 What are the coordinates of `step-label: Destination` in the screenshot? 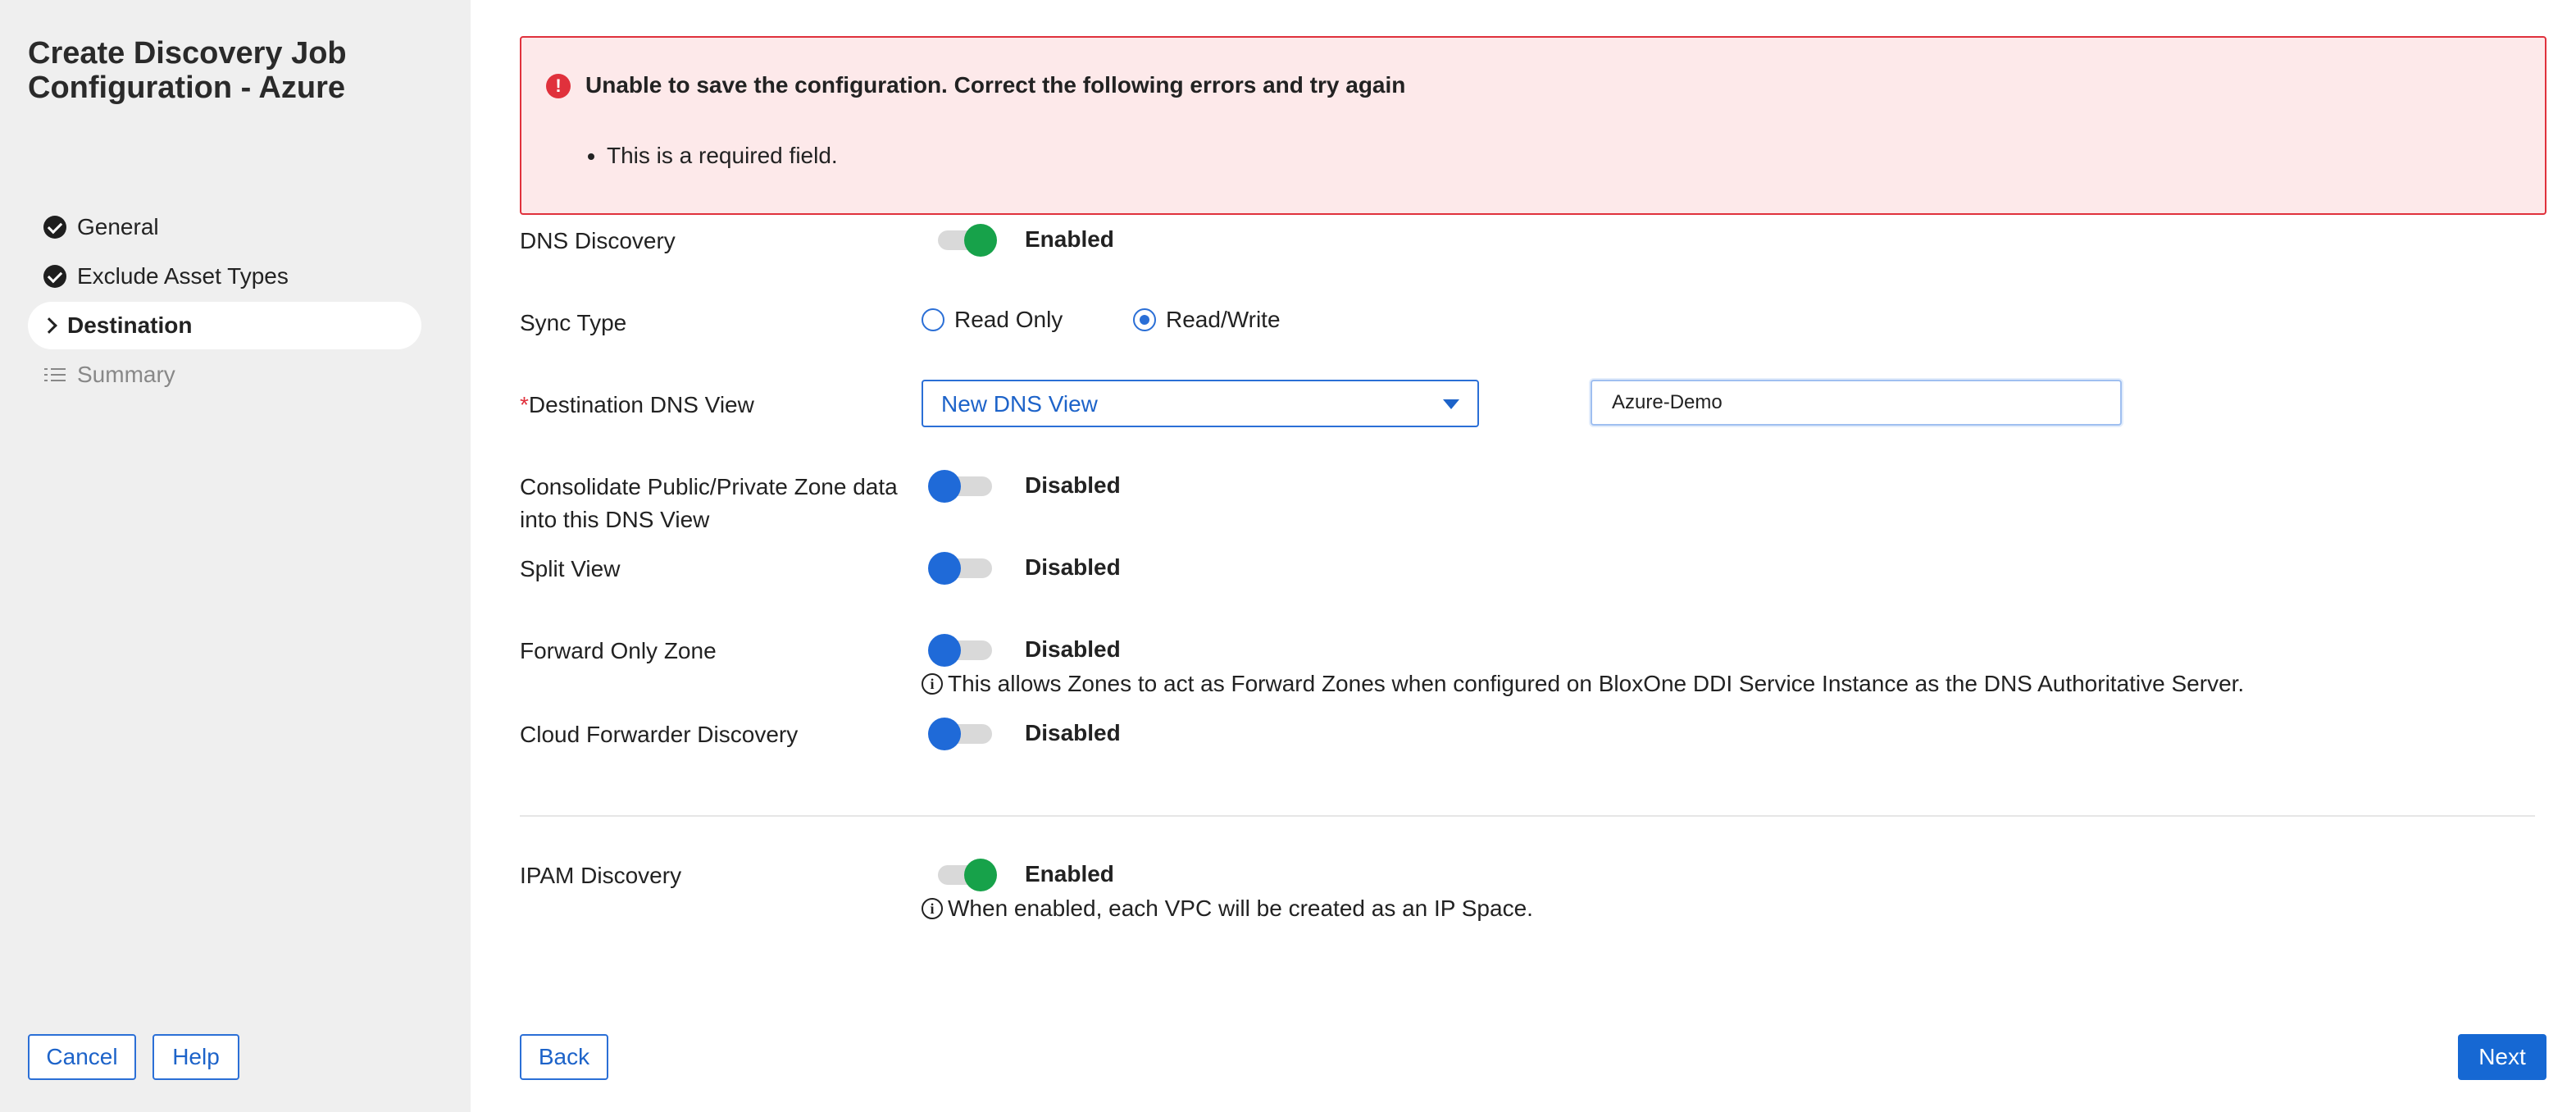 It's located at (130, 325).